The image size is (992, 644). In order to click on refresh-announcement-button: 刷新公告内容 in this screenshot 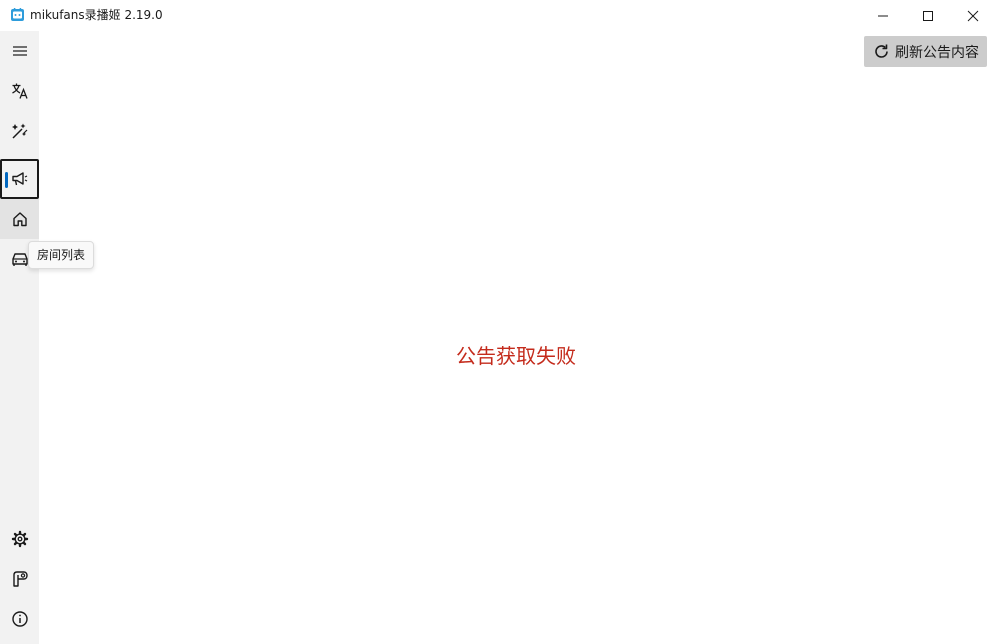, I will do `click(925, 51)`.